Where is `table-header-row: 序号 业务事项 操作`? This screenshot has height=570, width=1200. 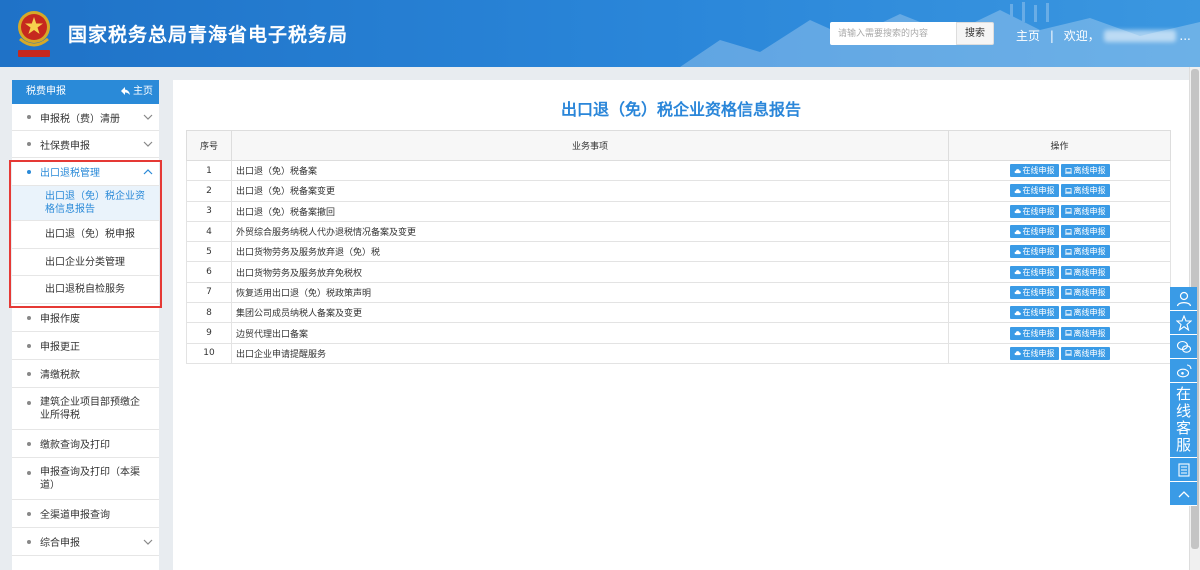 table-header-row: 序号 业务事项 操作 is located at coordinates (678, 145).